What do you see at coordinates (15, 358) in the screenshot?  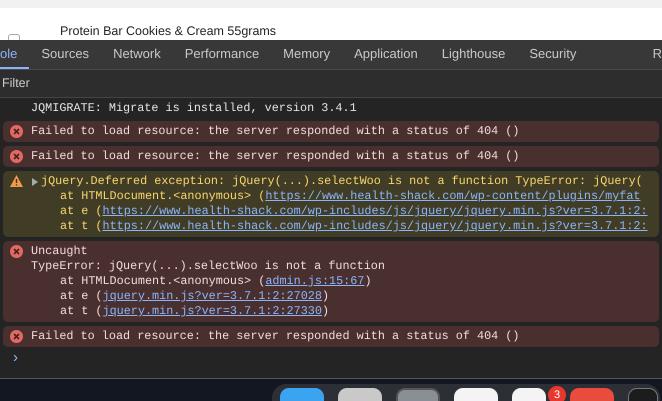 I see `prompt-caret: ›` at bounding box center [15, 358].